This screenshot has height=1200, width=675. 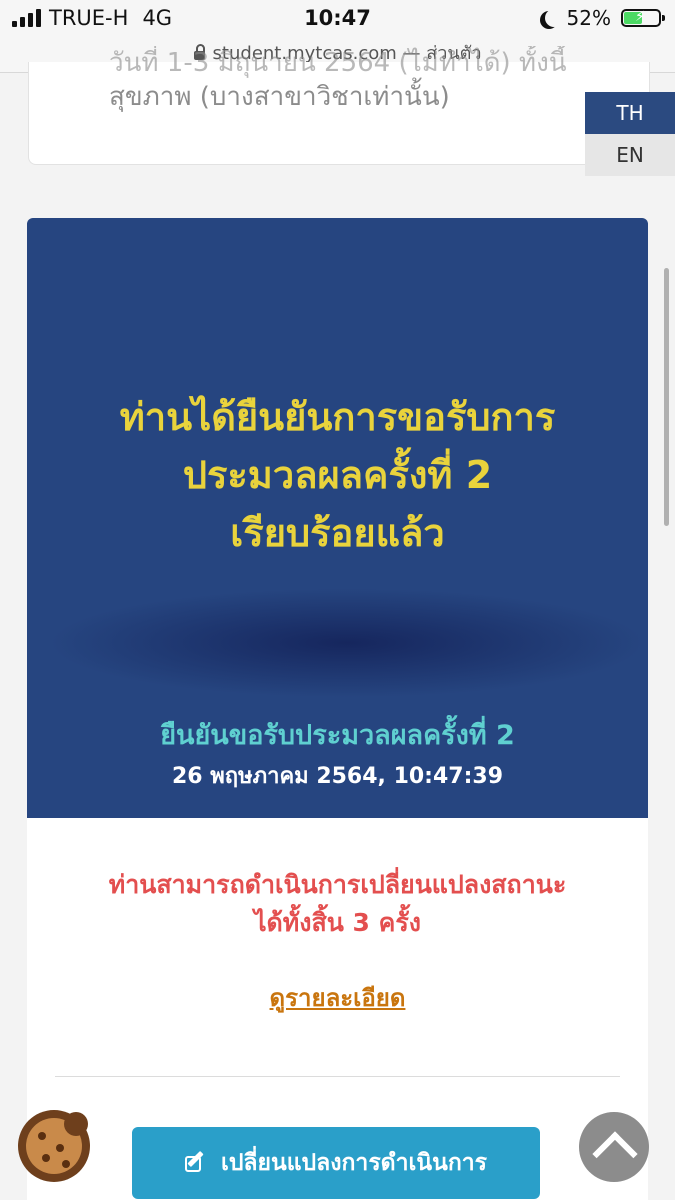 I want to click on page-scrollbar, so click(x=666, y=397).